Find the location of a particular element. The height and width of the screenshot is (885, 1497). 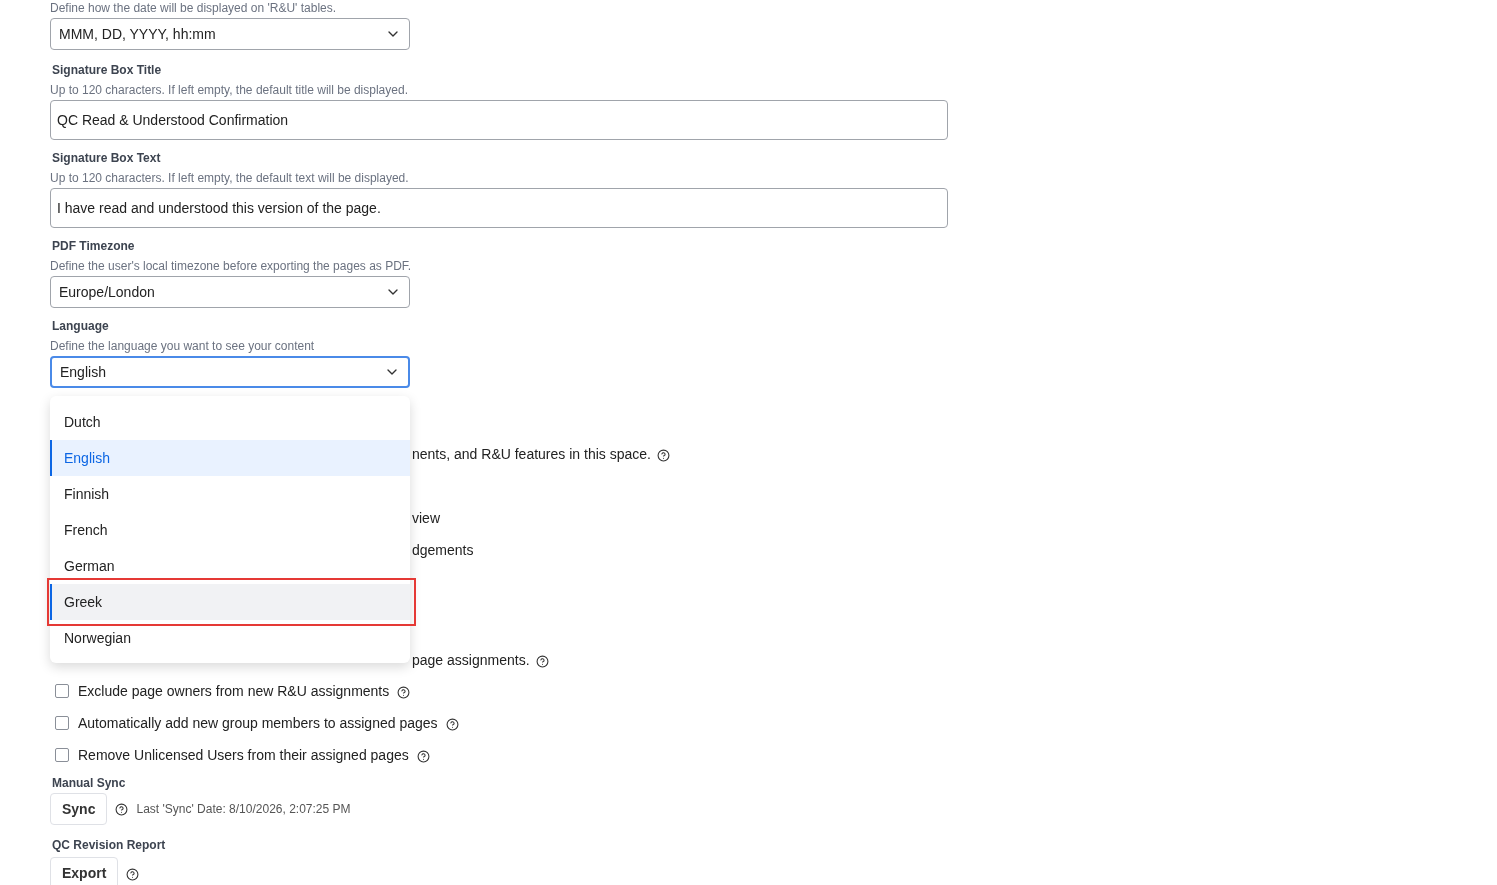

select-value: MMM, DD, YYYY, hh:mm is located at coordinates (137, 34).